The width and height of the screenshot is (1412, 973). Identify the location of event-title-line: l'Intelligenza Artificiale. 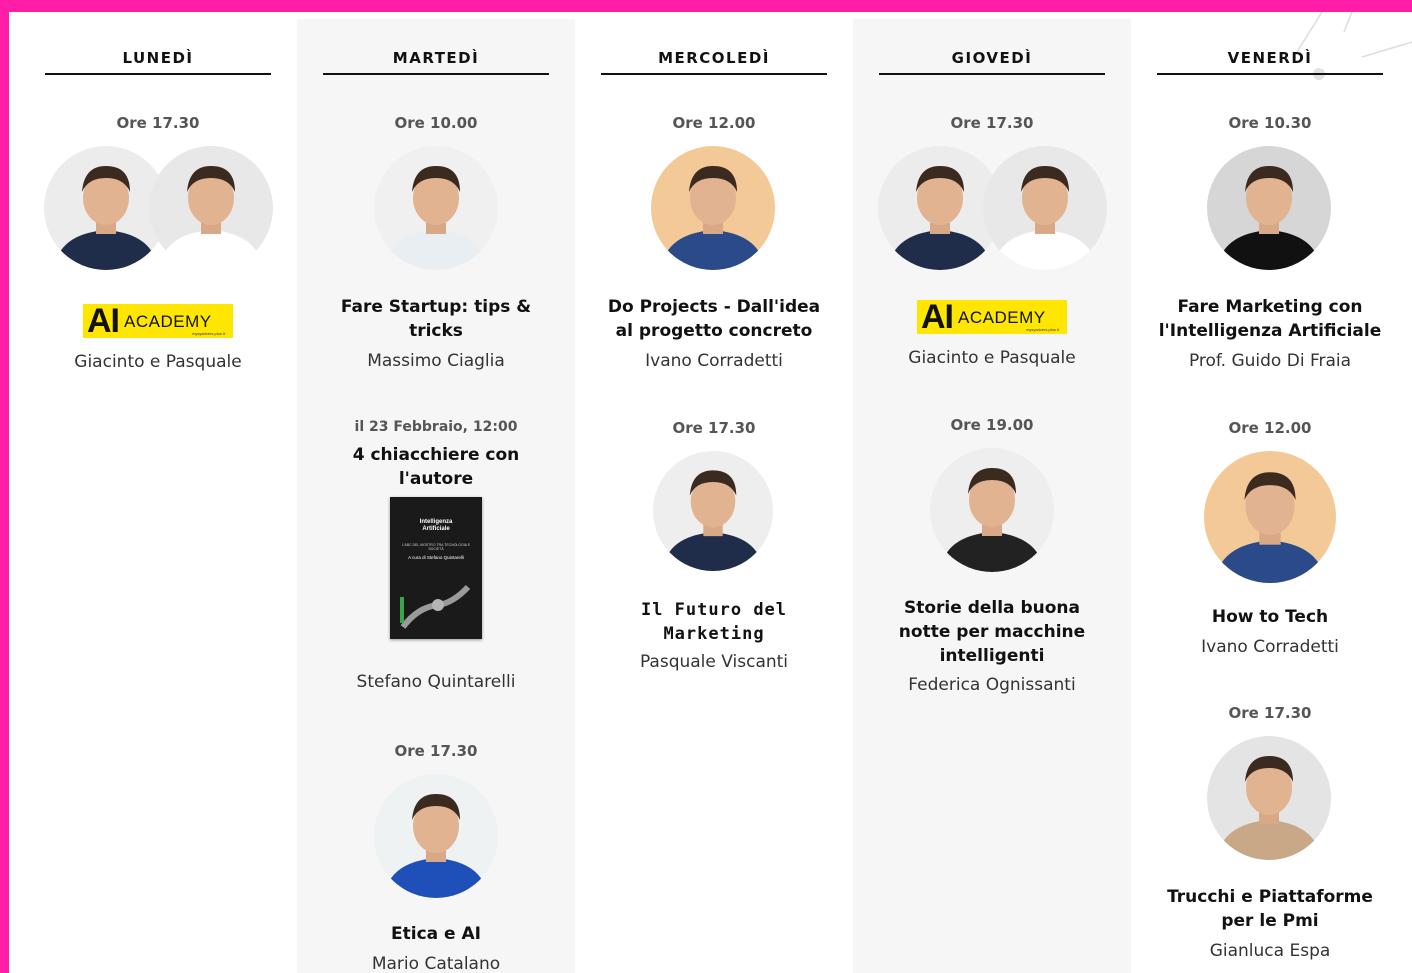
(1270, 331).